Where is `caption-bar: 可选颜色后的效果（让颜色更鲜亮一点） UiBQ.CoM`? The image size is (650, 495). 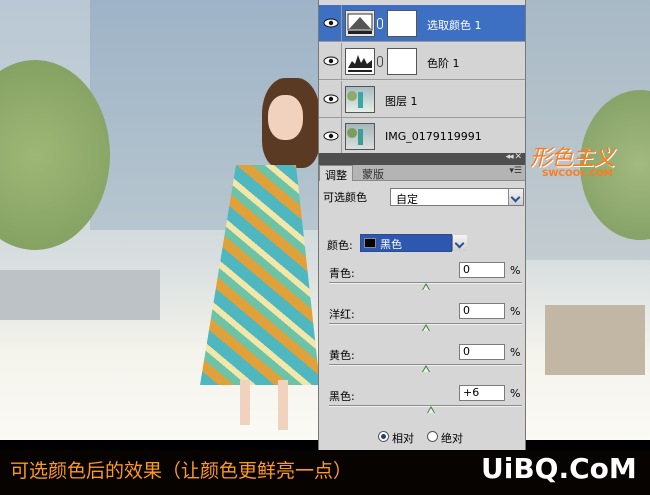 caption-bar: 可选颜色后的效果（让颜色更鲜亮一点） UiBQ.CoM is located at coordinates (325, 472).